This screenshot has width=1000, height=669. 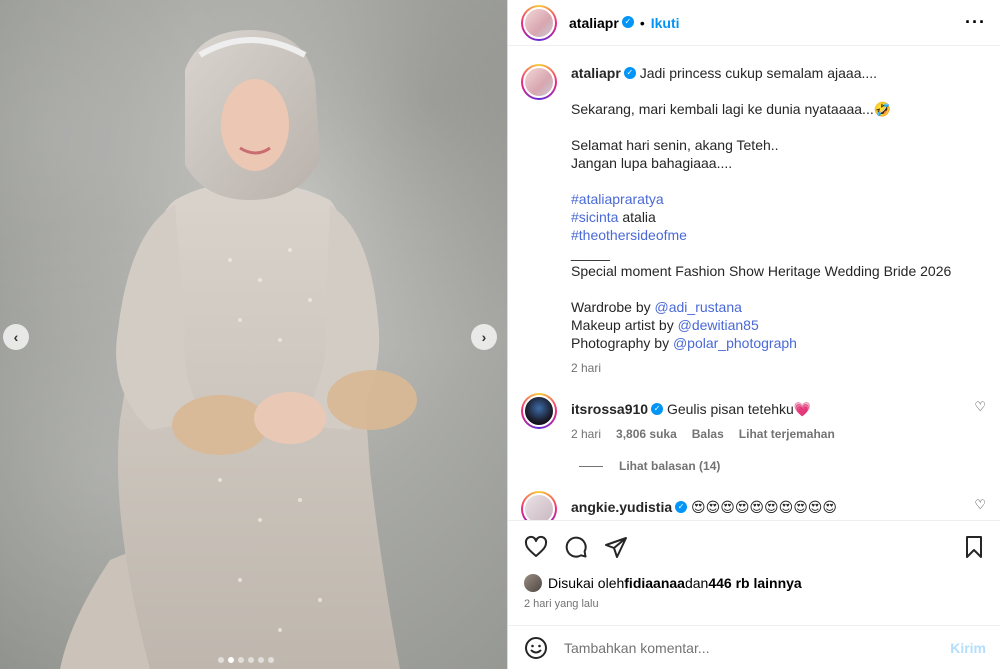 What do you see at coordinates (975, 22) in the screenshot?
I see `more-options-icon: ···` at bounding box center [975, 22].